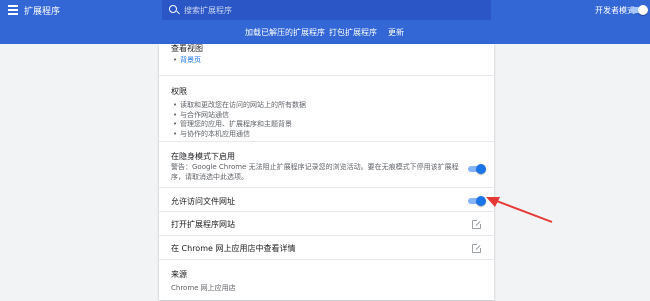 The height and width of the screenshot is (301, 650). I want to click on arrow-shaft, so click(523, 211).